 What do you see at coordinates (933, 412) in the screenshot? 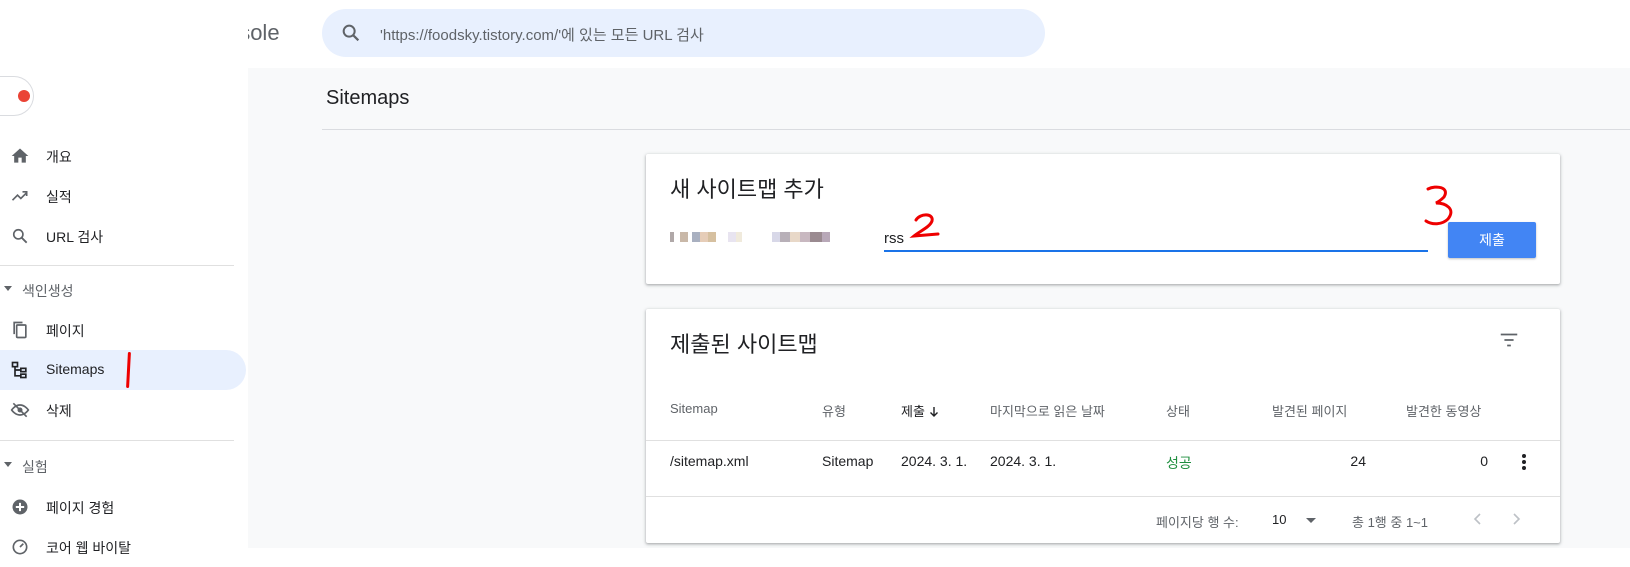
I see `arrow-down-icon` at bounding box center [933, 412].